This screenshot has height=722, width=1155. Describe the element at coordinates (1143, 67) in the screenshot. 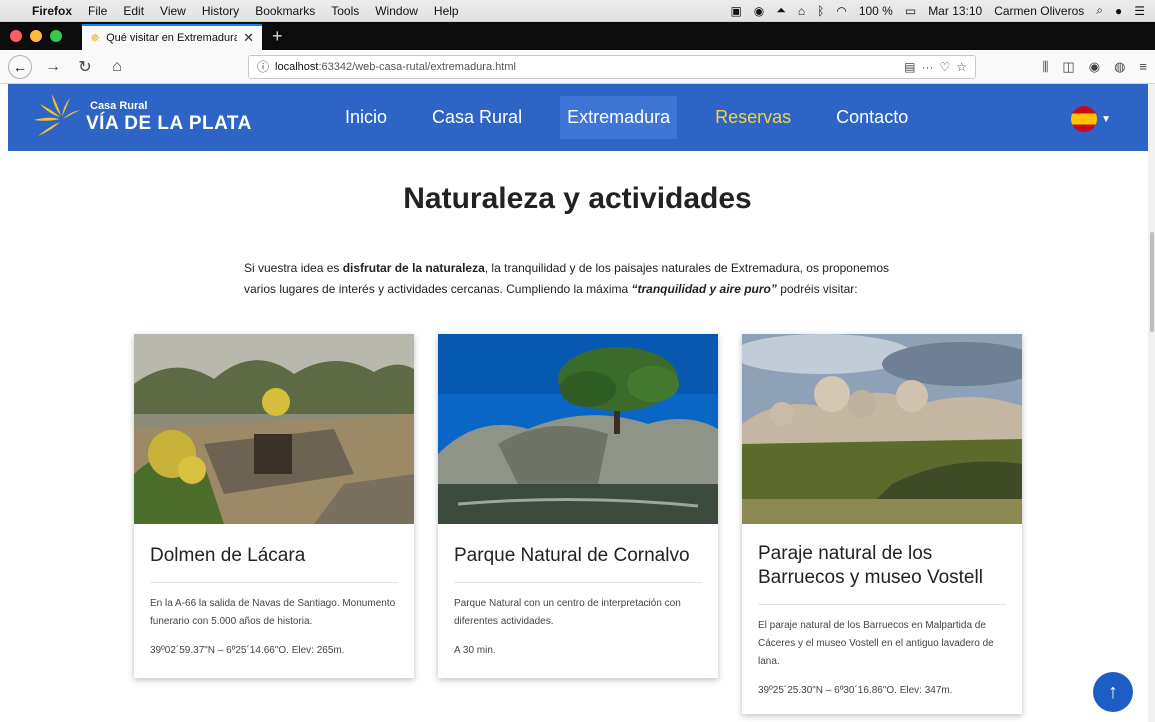

I see `hamburger-menu-icon: ≡` at that location.